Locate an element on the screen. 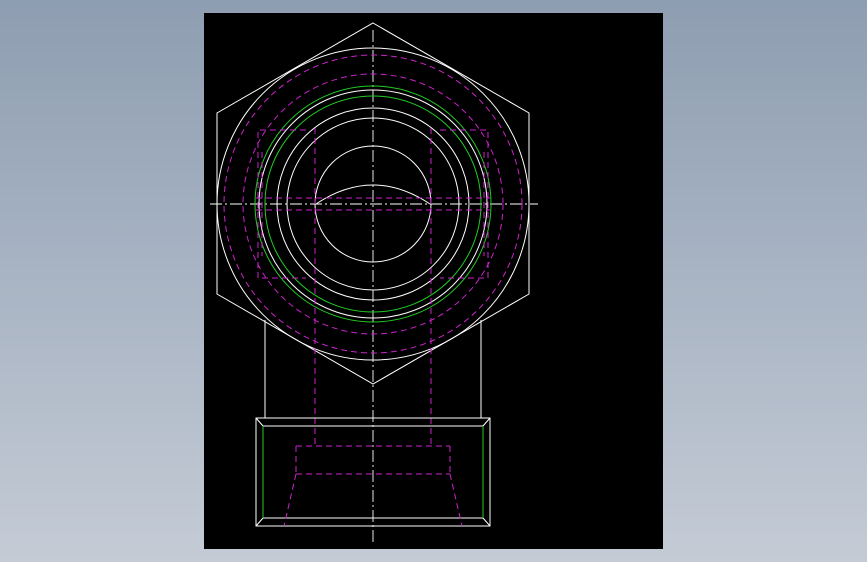 The image size is (867, 562). chamfer-br is located at coordinates (486, 522).